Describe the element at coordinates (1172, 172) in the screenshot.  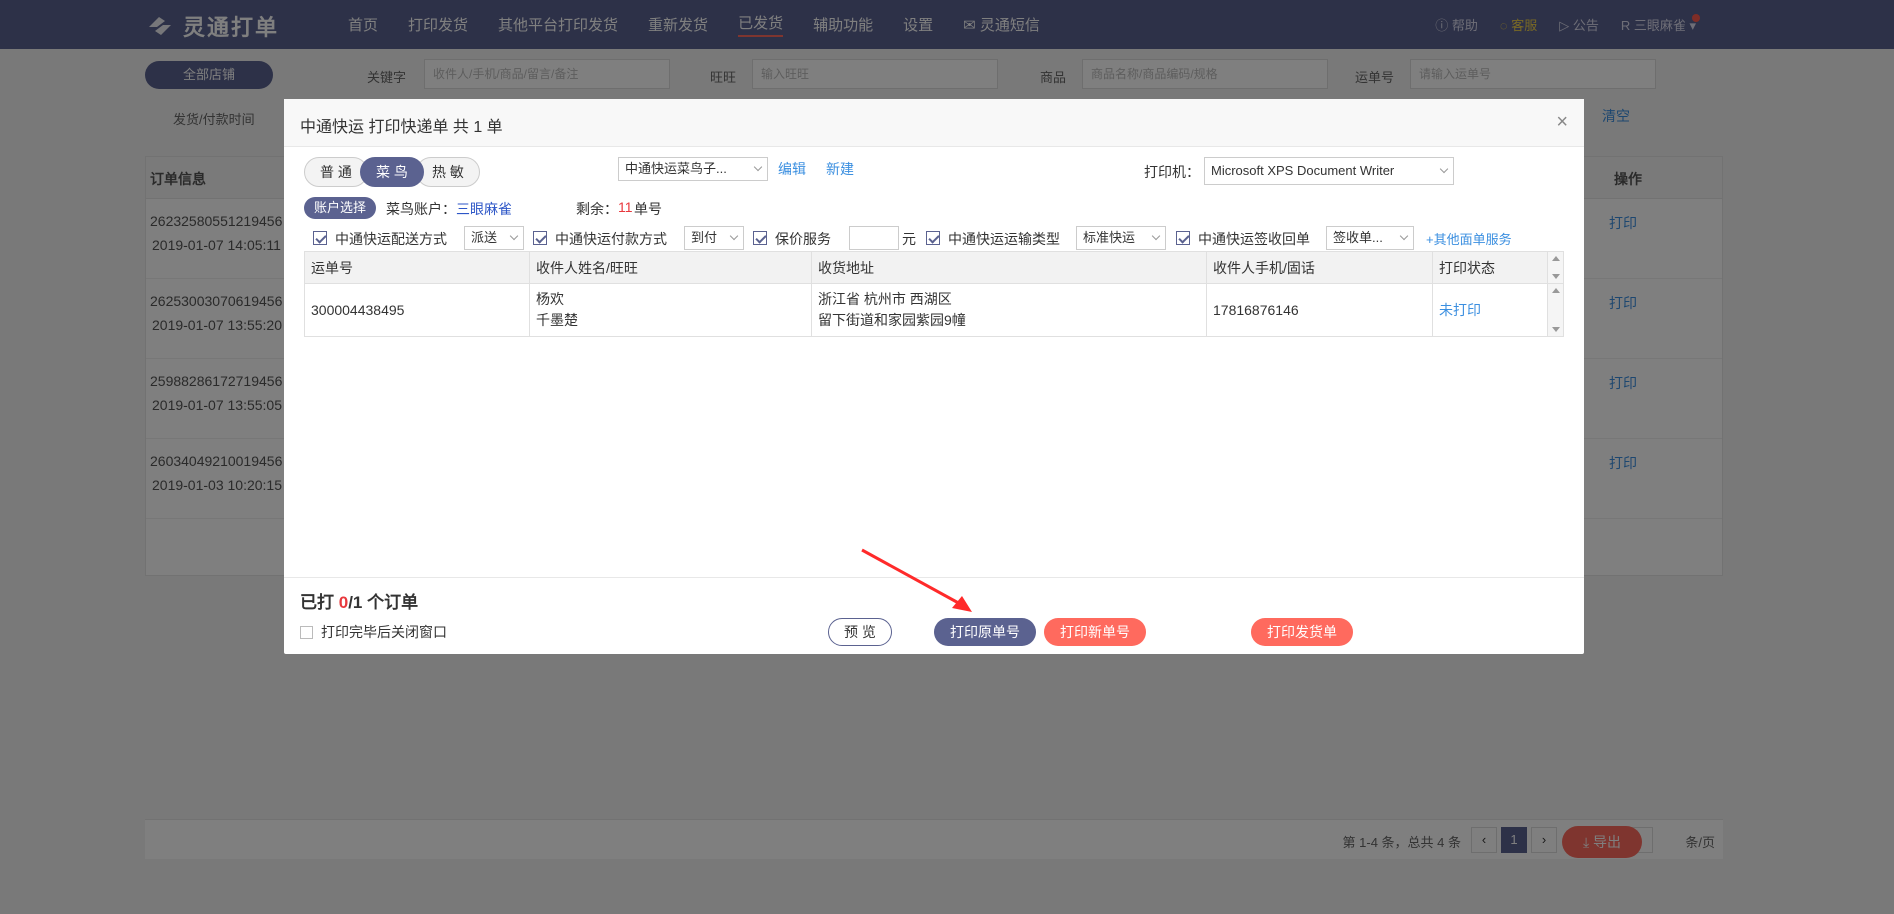
I see `printer-label: 打印机：` at that location.